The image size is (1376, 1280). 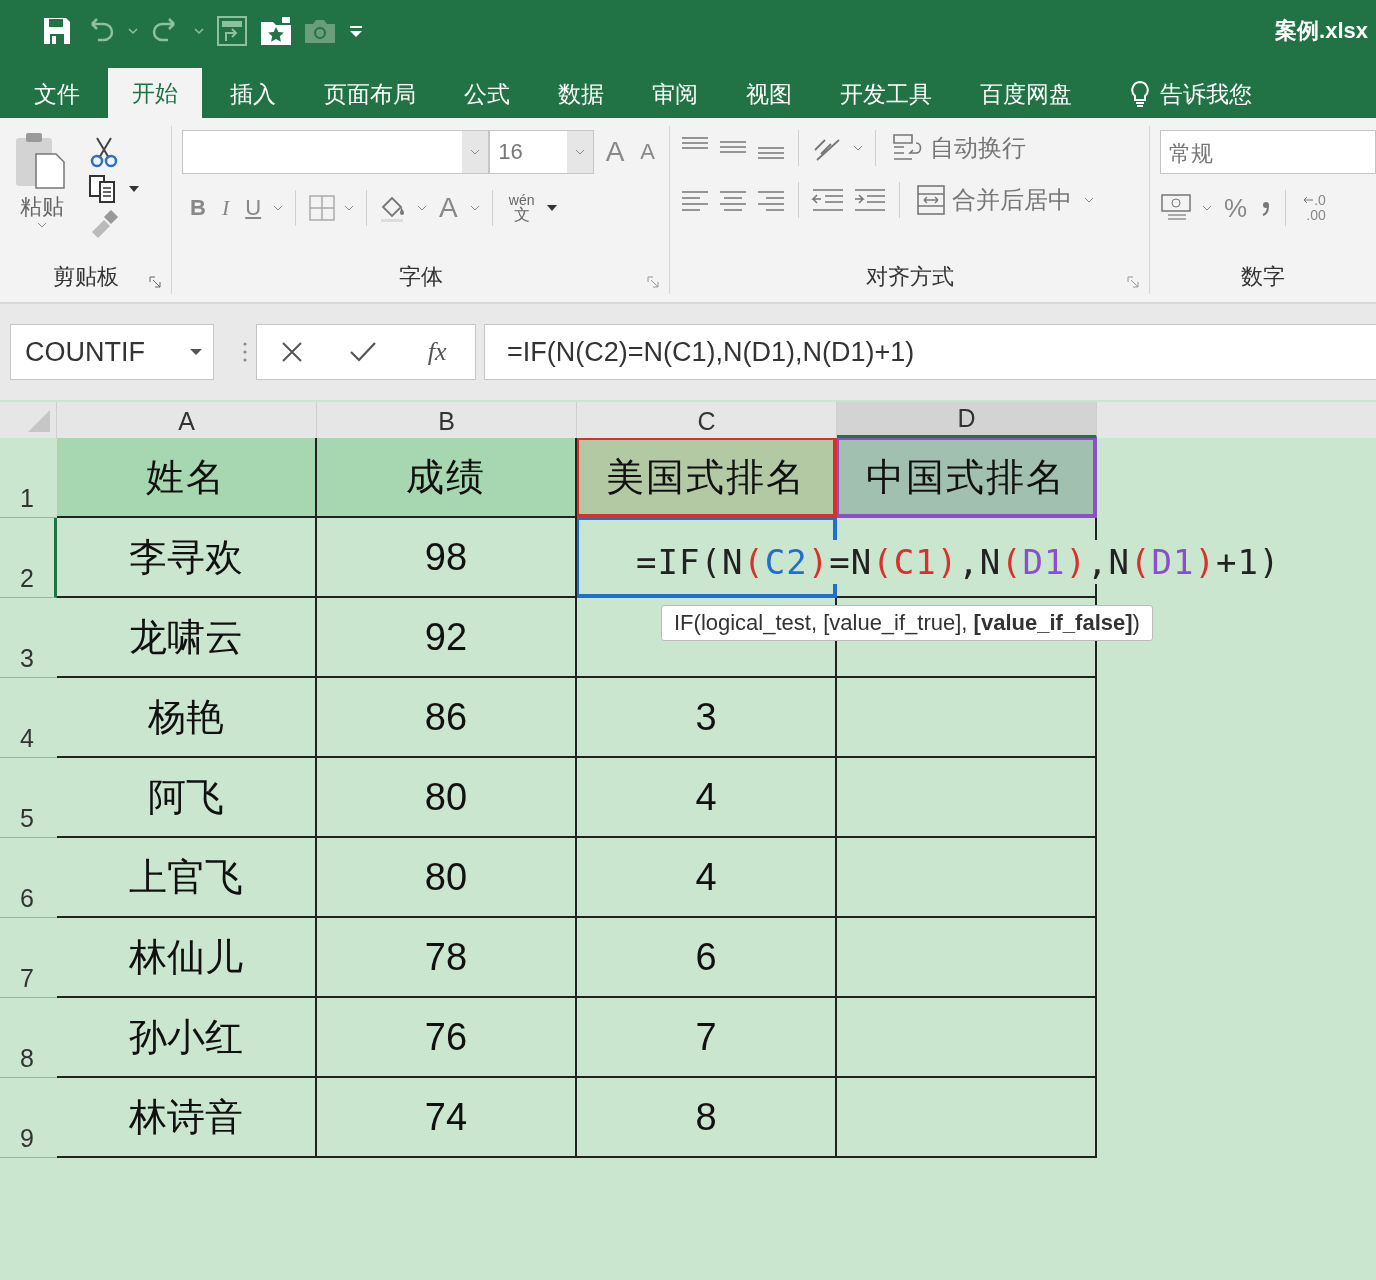 What do you see at coordinates (647, 152) in the screenshot?
I see `shrink-font-button: A` at bounding box center [647, 152].